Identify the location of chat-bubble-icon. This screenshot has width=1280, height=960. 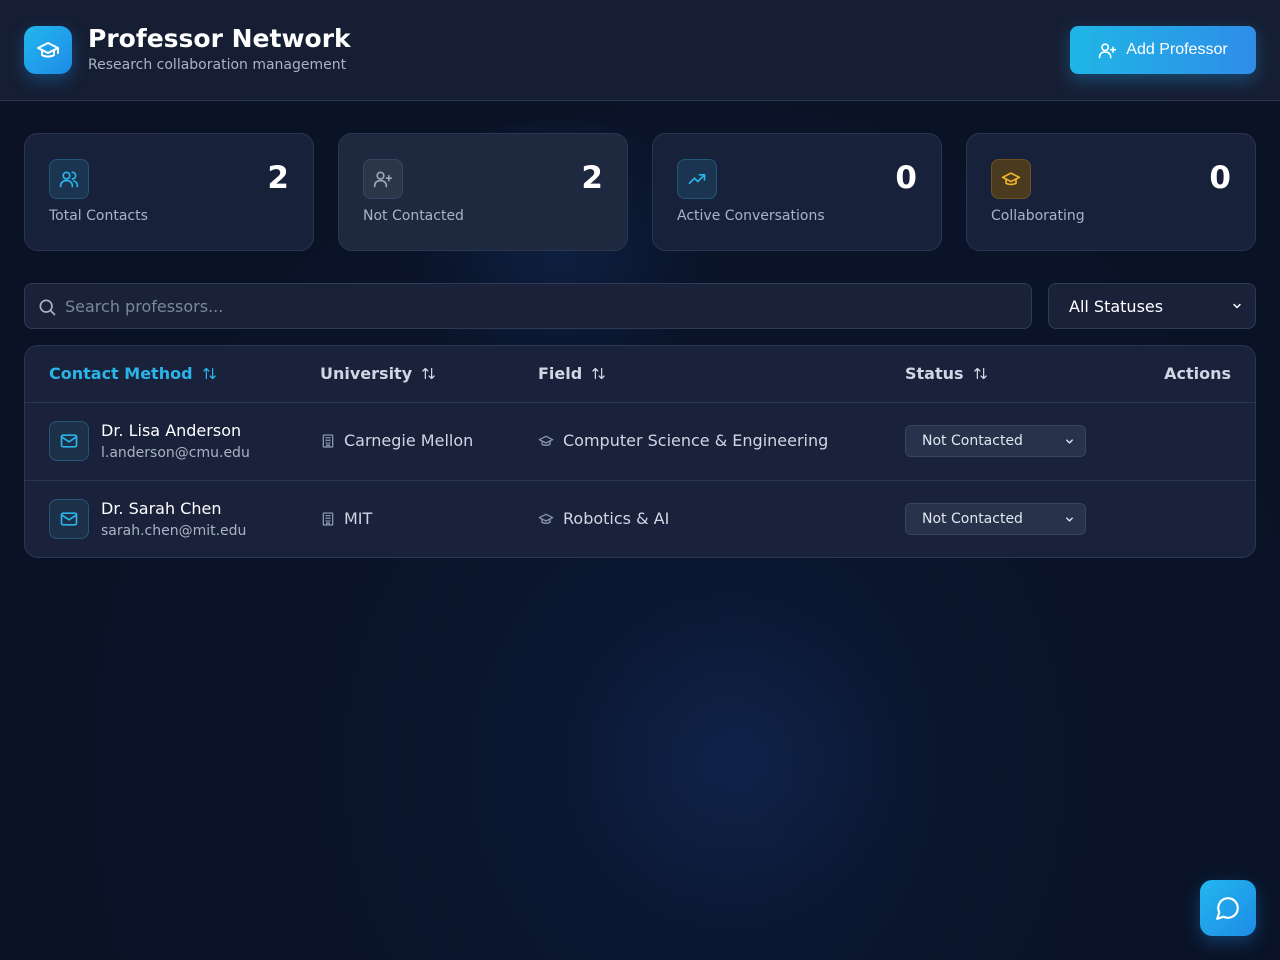
(1227, 908).